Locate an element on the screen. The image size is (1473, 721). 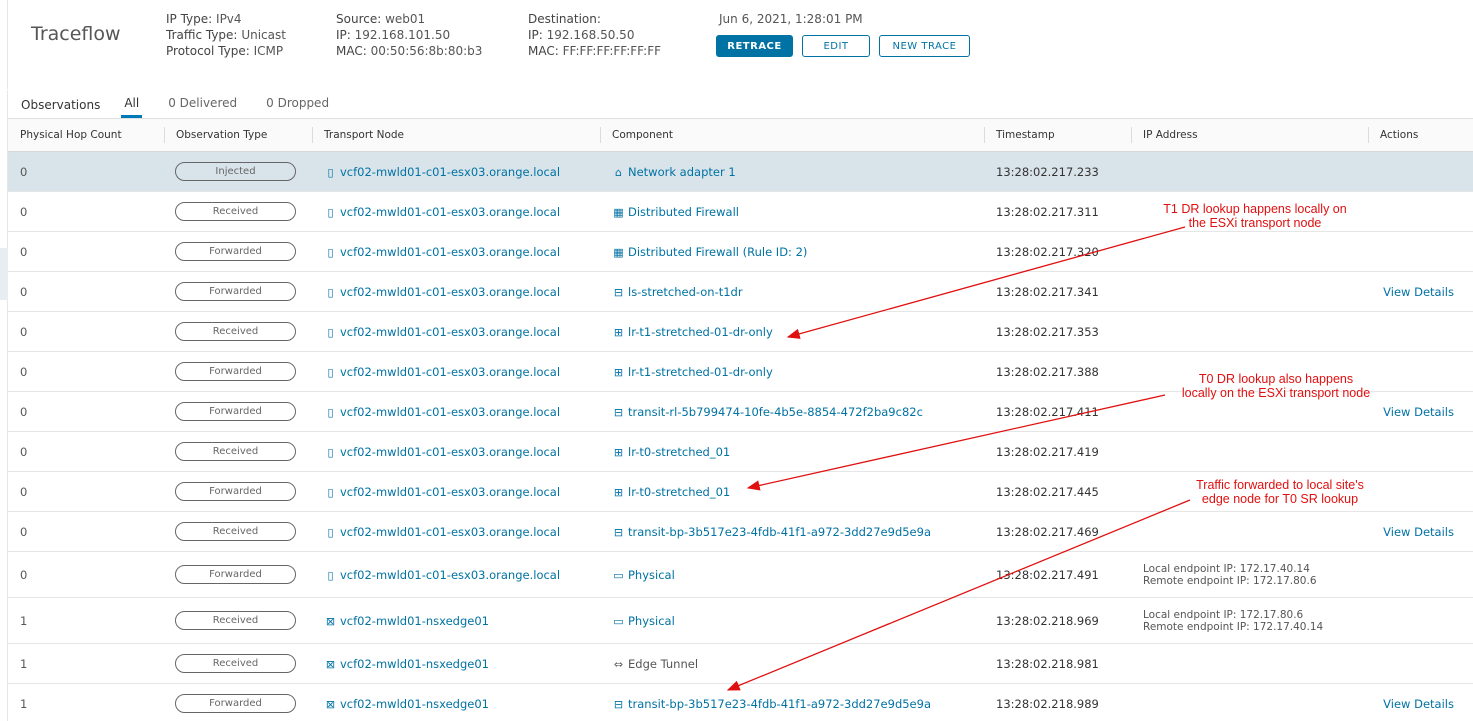
ip-type-label: IP Type: is located at coordinates (189, 19).